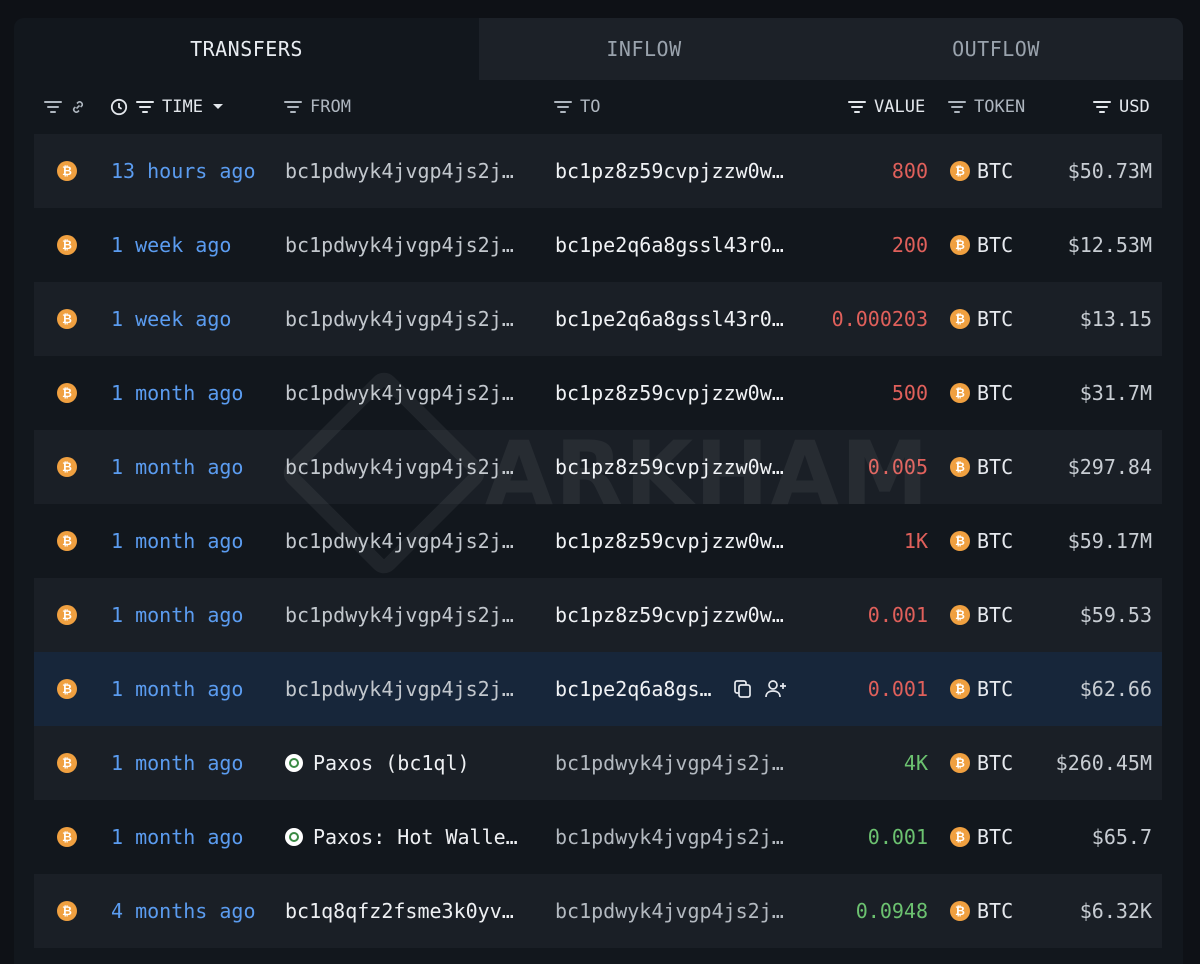  What do you see at coordinates (1103, 763) in the screenshot?
I see `usd-cell: $260.45M` at bounding box center [1103, 763].